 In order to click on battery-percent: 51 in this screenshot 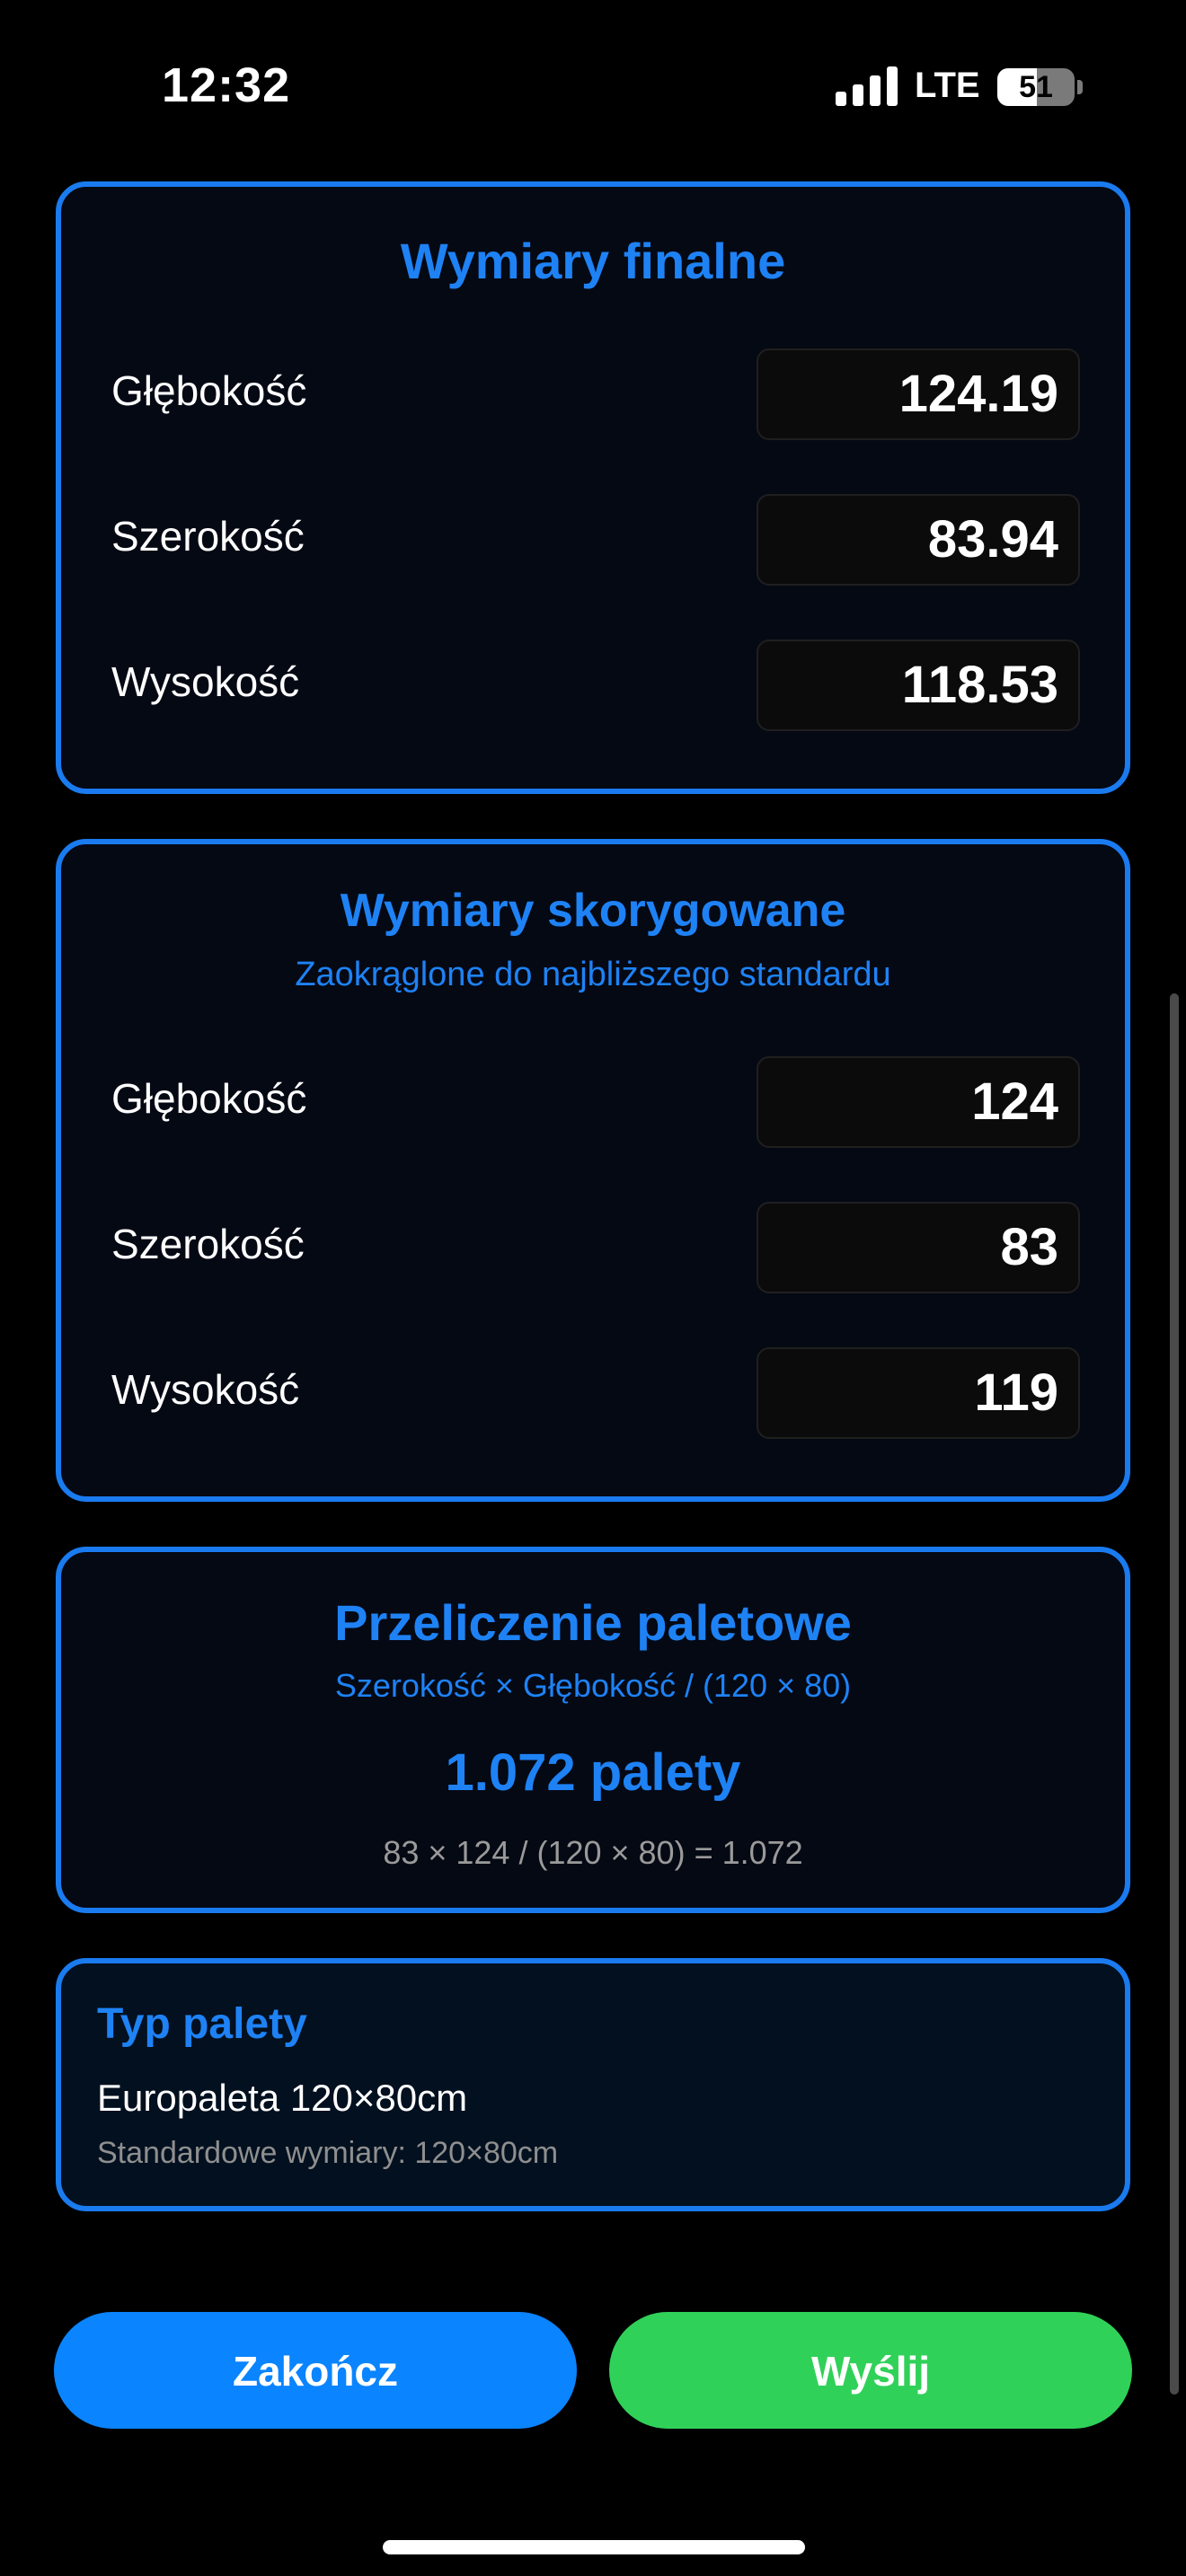, I will do `click(1036, 87)`.